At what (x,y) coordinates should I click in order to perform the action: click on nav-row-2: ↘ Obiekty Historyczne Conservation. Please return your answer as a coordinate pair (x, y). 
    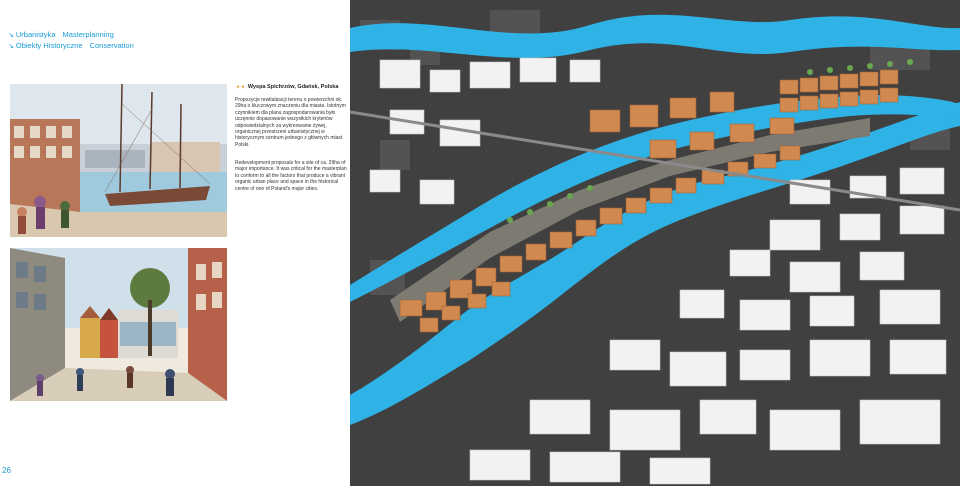
    Looking at the image, I should click on (71, 46).